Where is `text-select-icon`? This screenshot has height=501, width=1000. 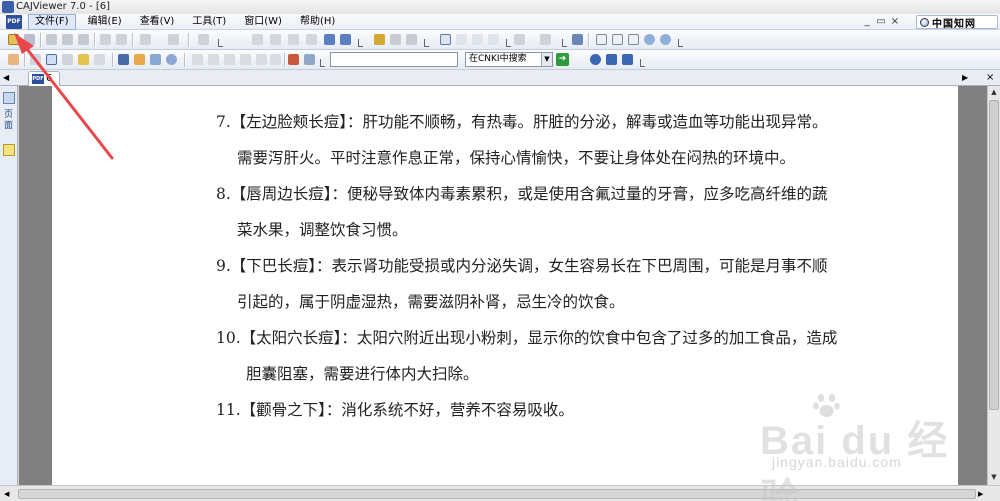
text-select-icon is located at coordinates (35, 59).